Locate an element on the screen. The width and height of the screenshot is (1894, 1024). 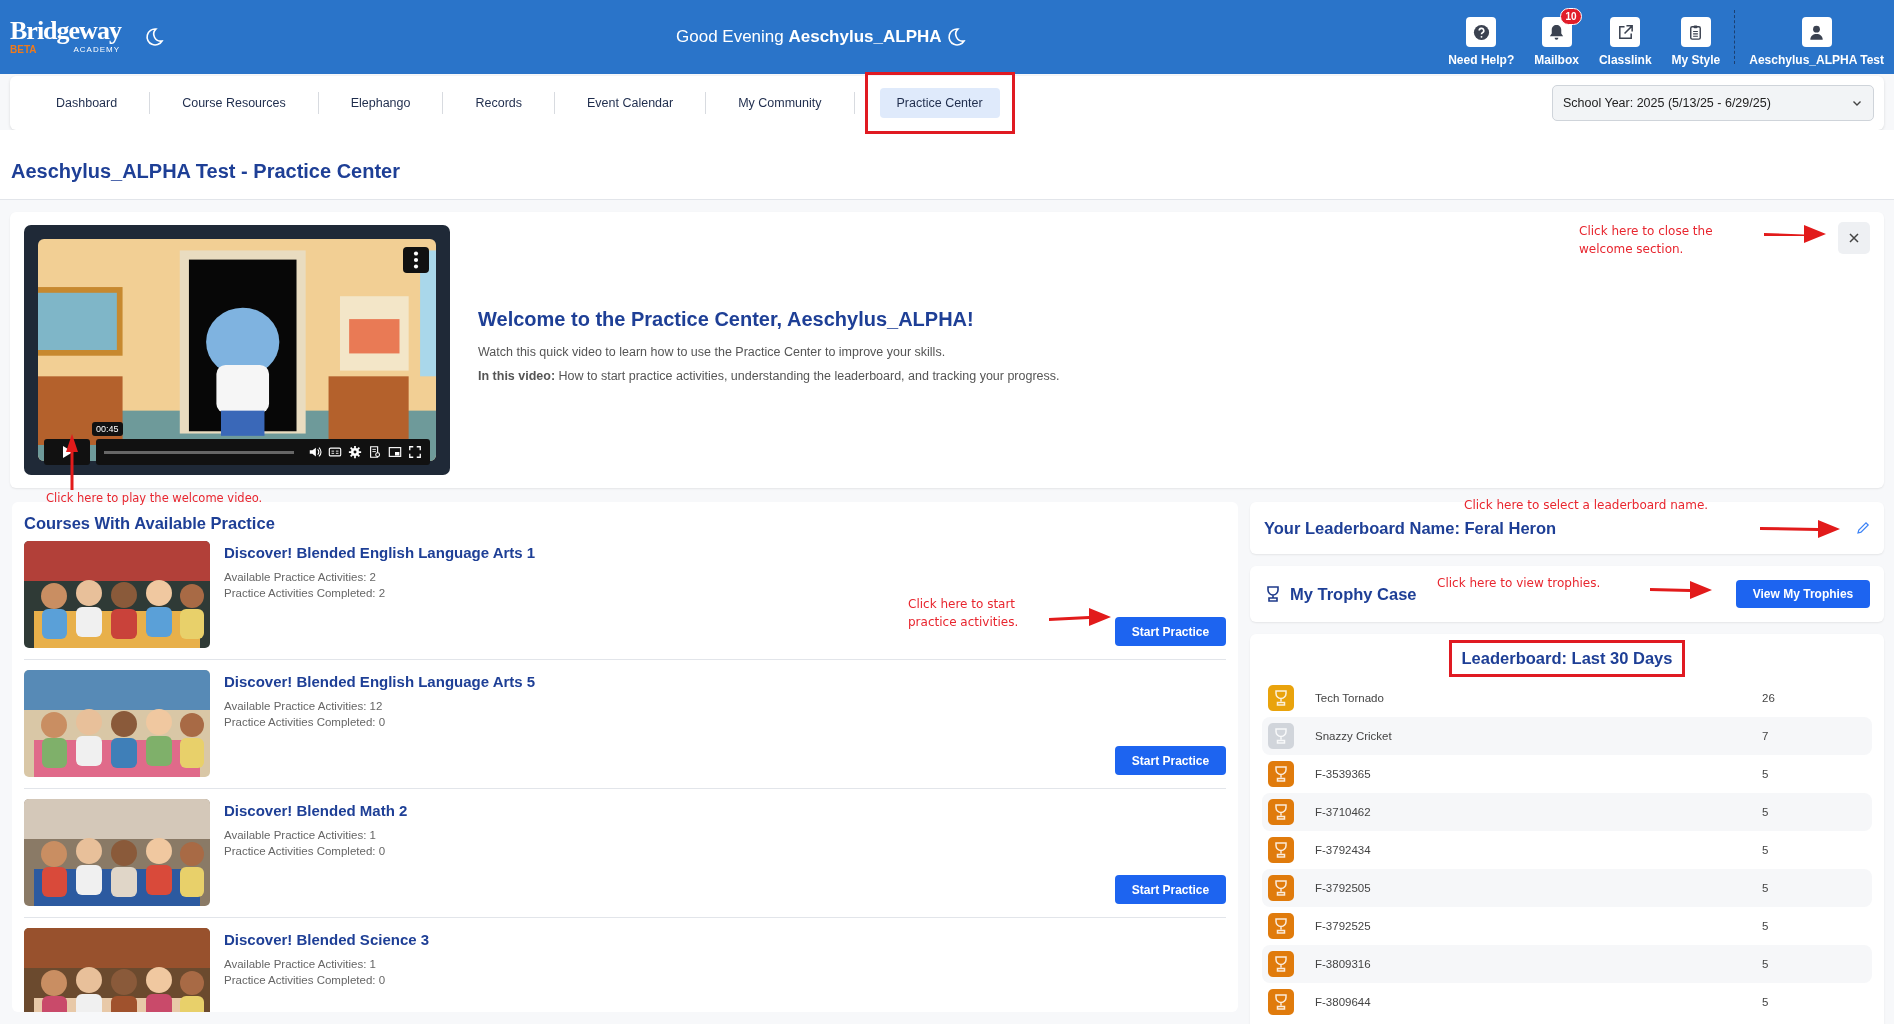
course-title-link: Discover! Blended English Language Arts 1 is located at coordinates (380, 552).